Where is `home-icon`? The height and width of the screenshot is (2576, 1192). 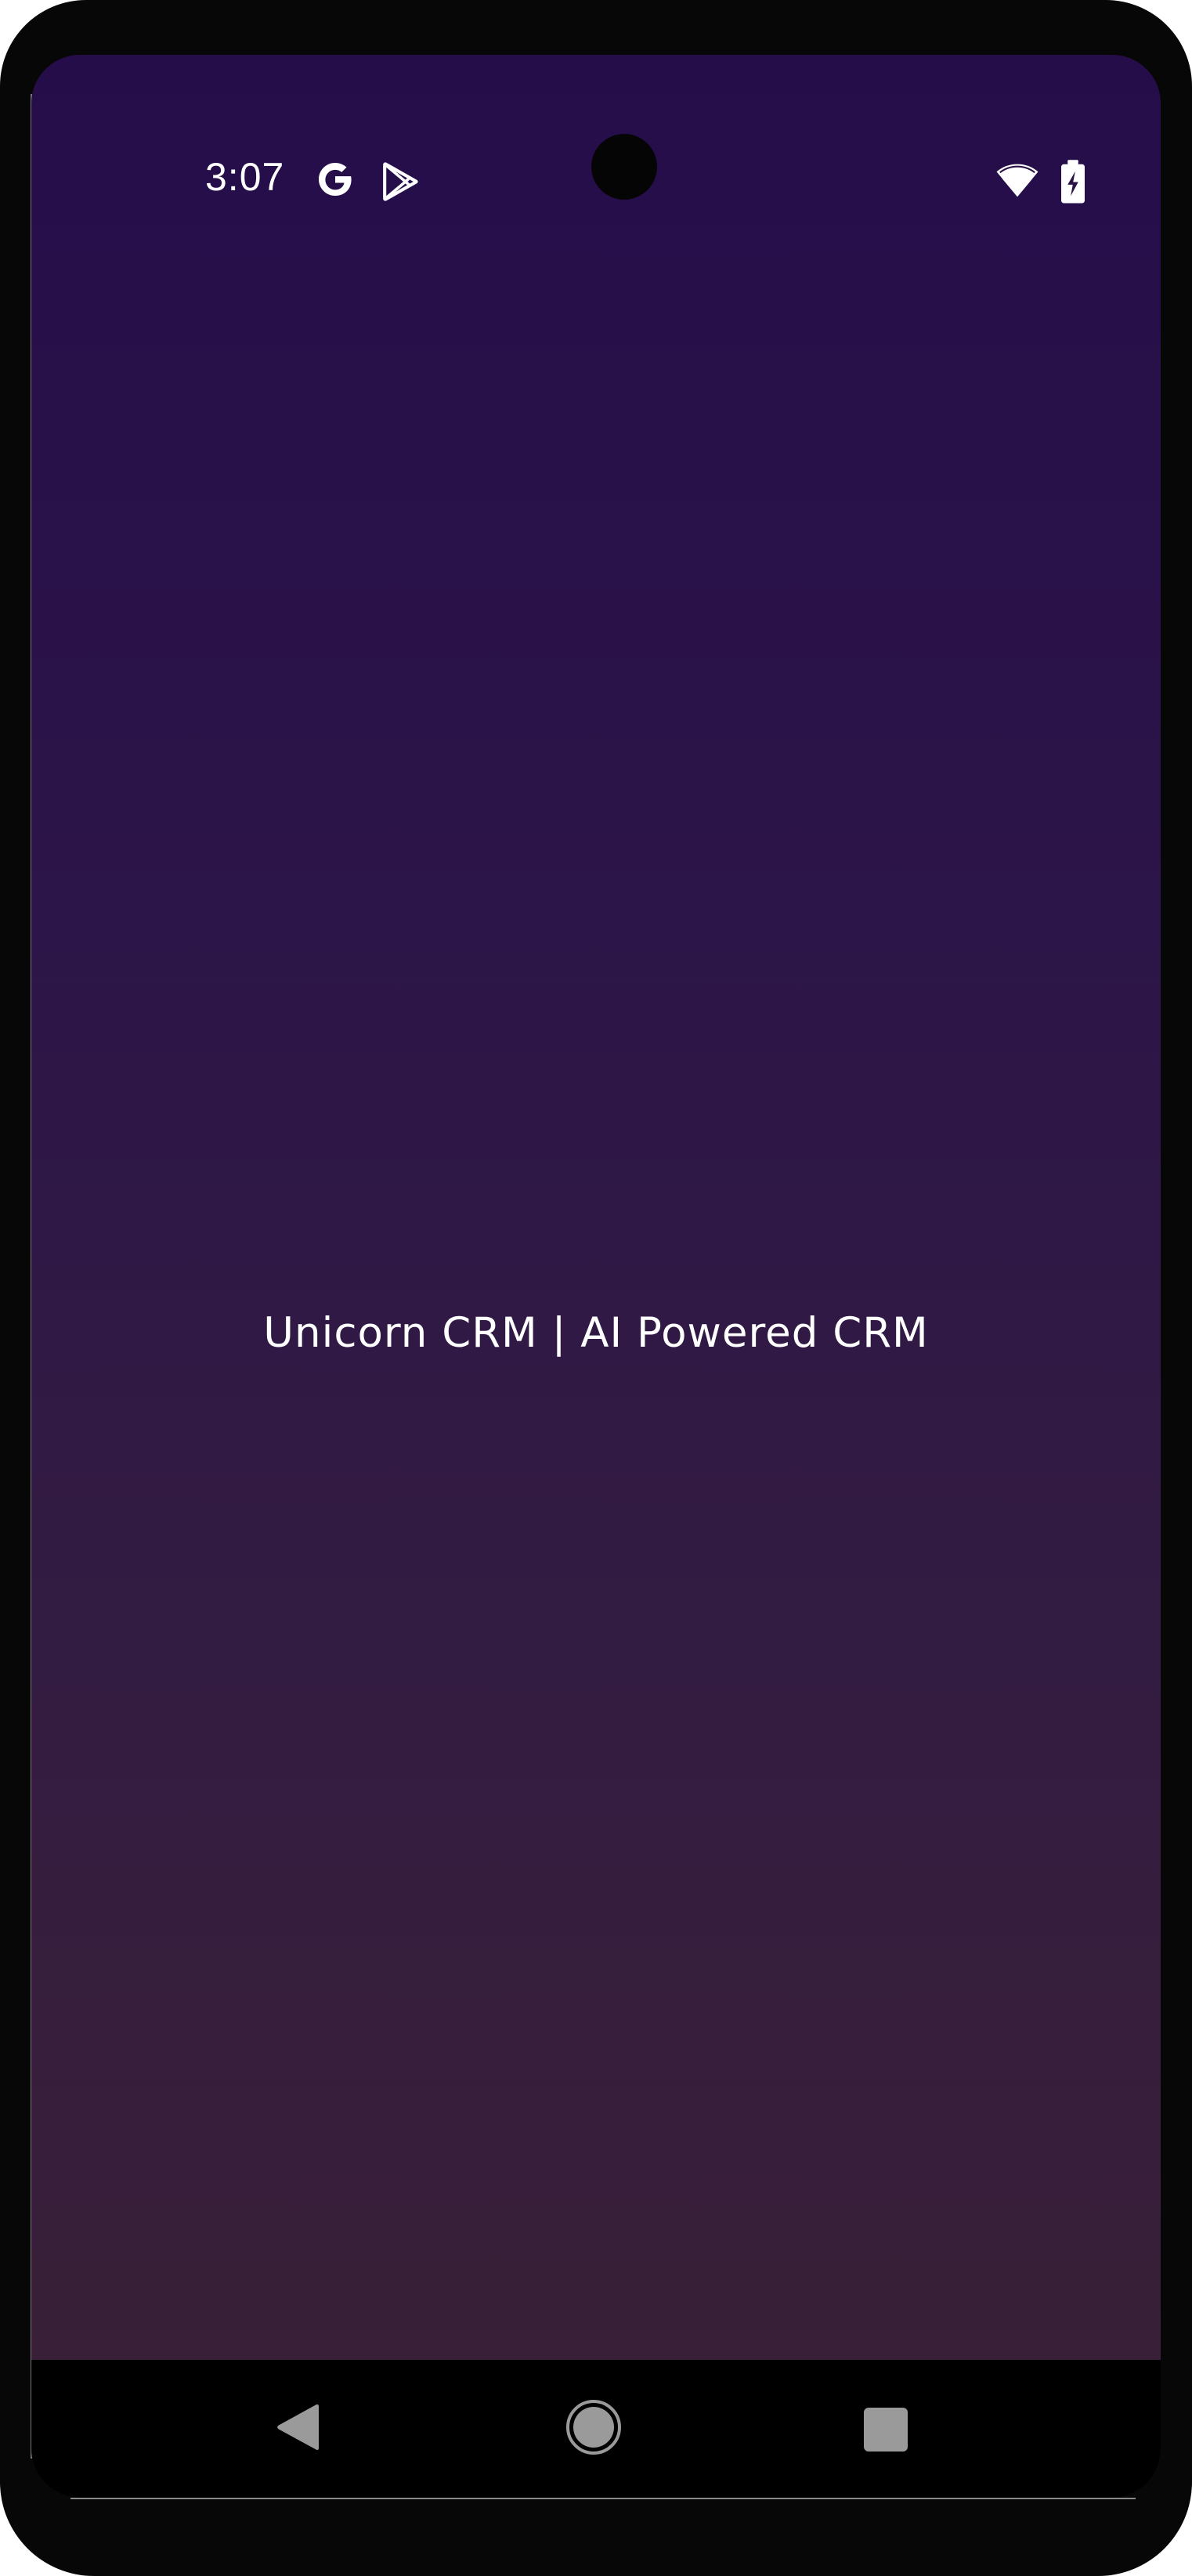 home-icon is located at coordinates (593, 2427).